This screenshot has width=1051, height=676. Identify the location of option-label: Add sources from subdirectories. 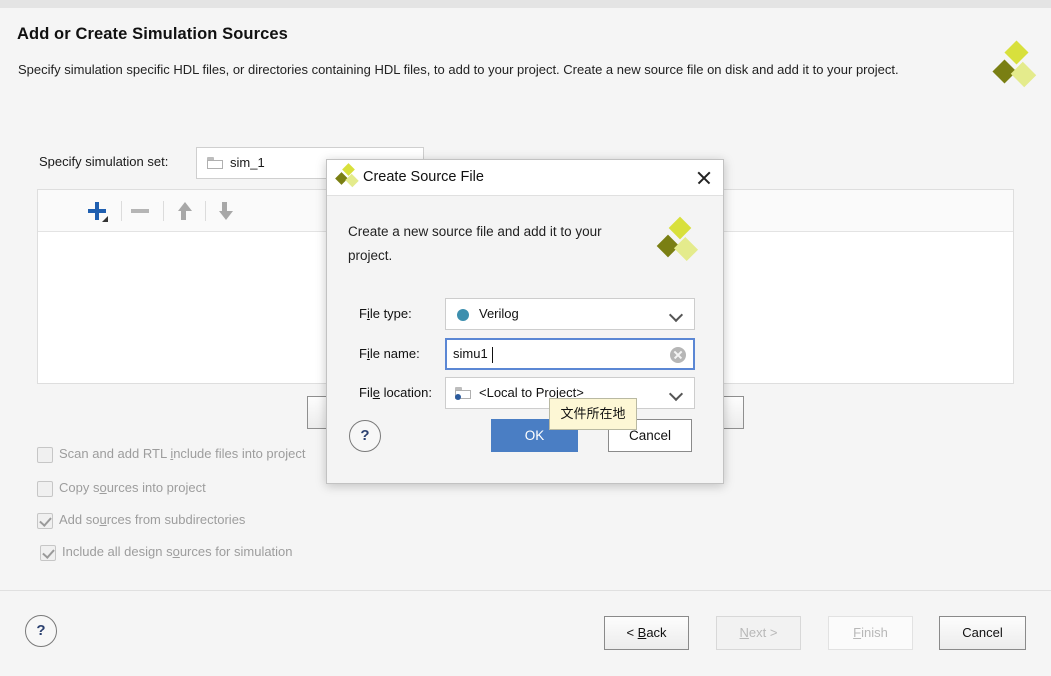
(152, 519).